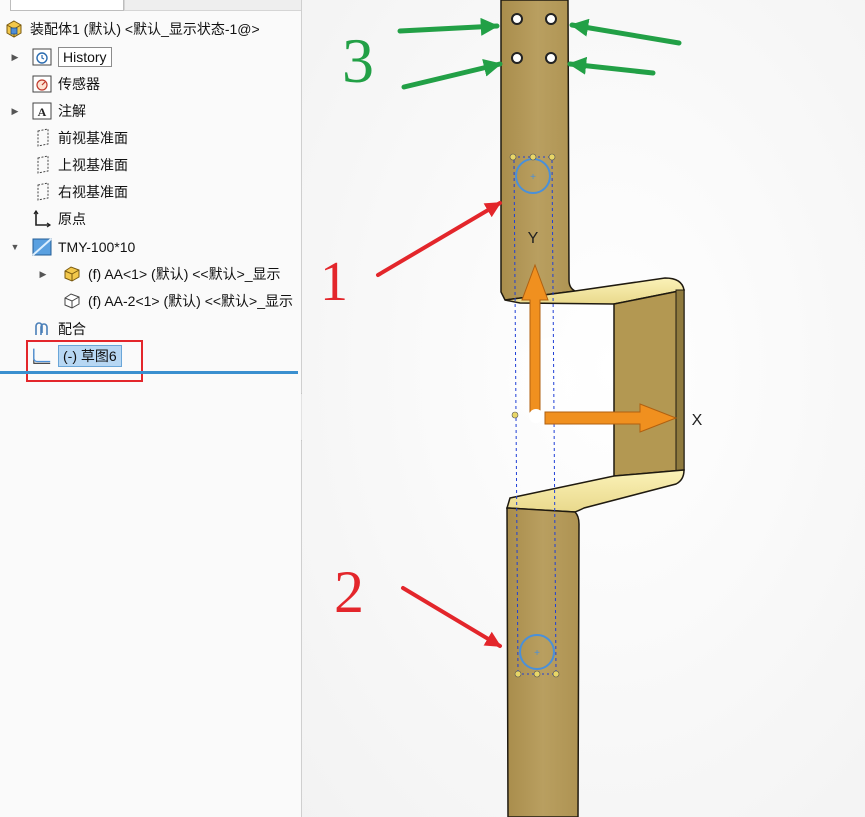 This screenshot has width=865, height=817. What do you see at coordinates (145, 29) in the screenshot?
I see `tree-root-label: 装配体1 (默认) <默认_显示状态-1@>` at bounding box center [145, 29].